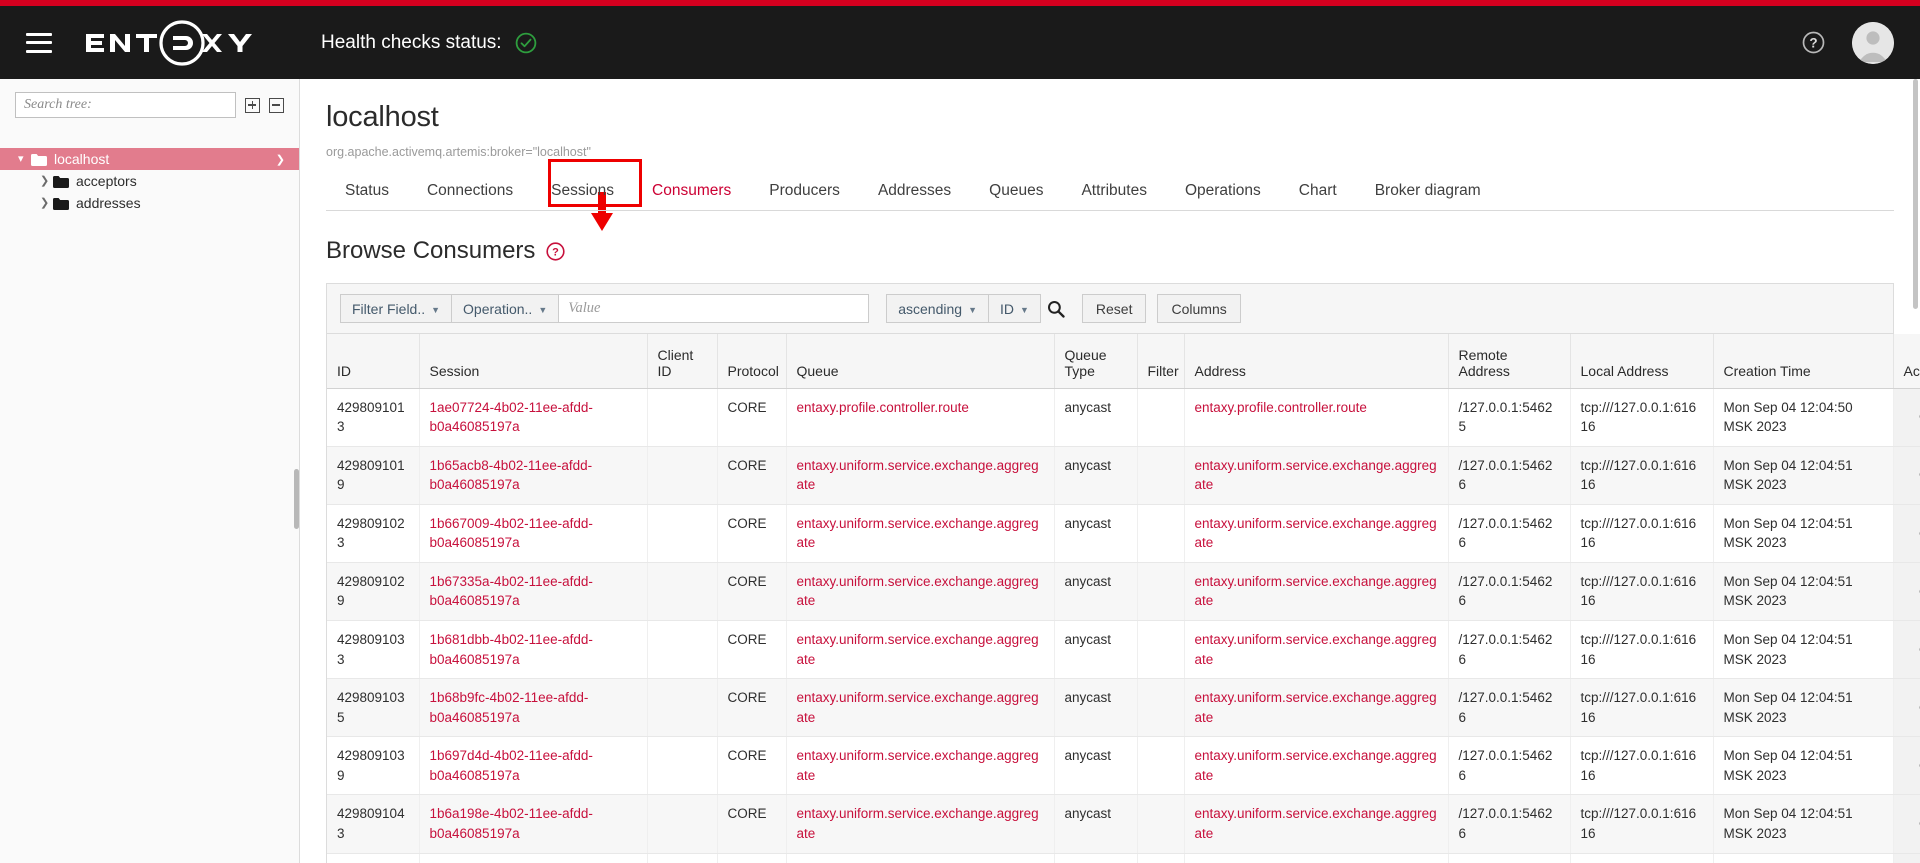  What do you see at coordinates (752, 766) in the screenshot?
I see `cell-protocol: CORE` at bounding box center [752, 766].